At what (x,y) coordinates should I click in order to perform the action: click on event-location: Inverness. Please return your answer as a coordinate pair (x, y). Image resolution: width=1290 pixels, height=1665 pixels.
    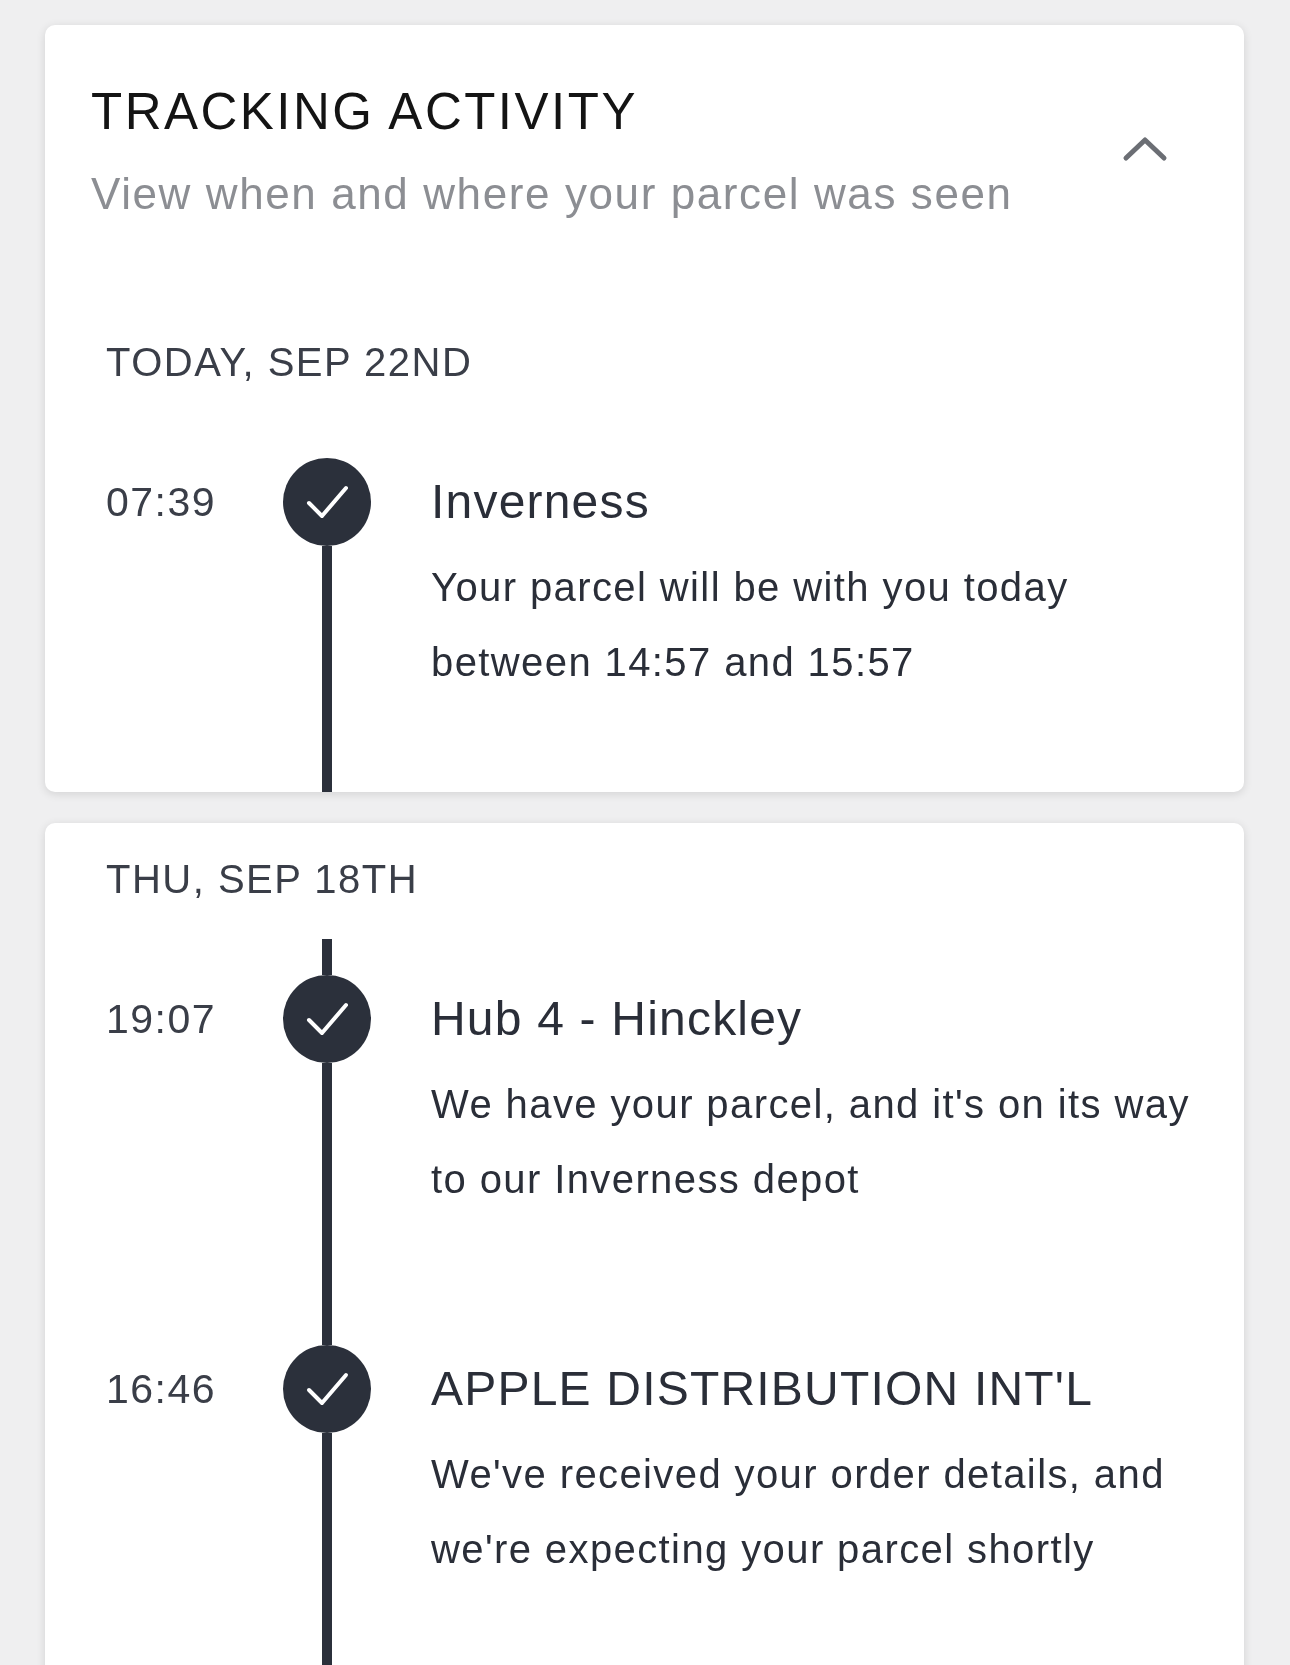
    Looking at the image, I should click on (541, 502).